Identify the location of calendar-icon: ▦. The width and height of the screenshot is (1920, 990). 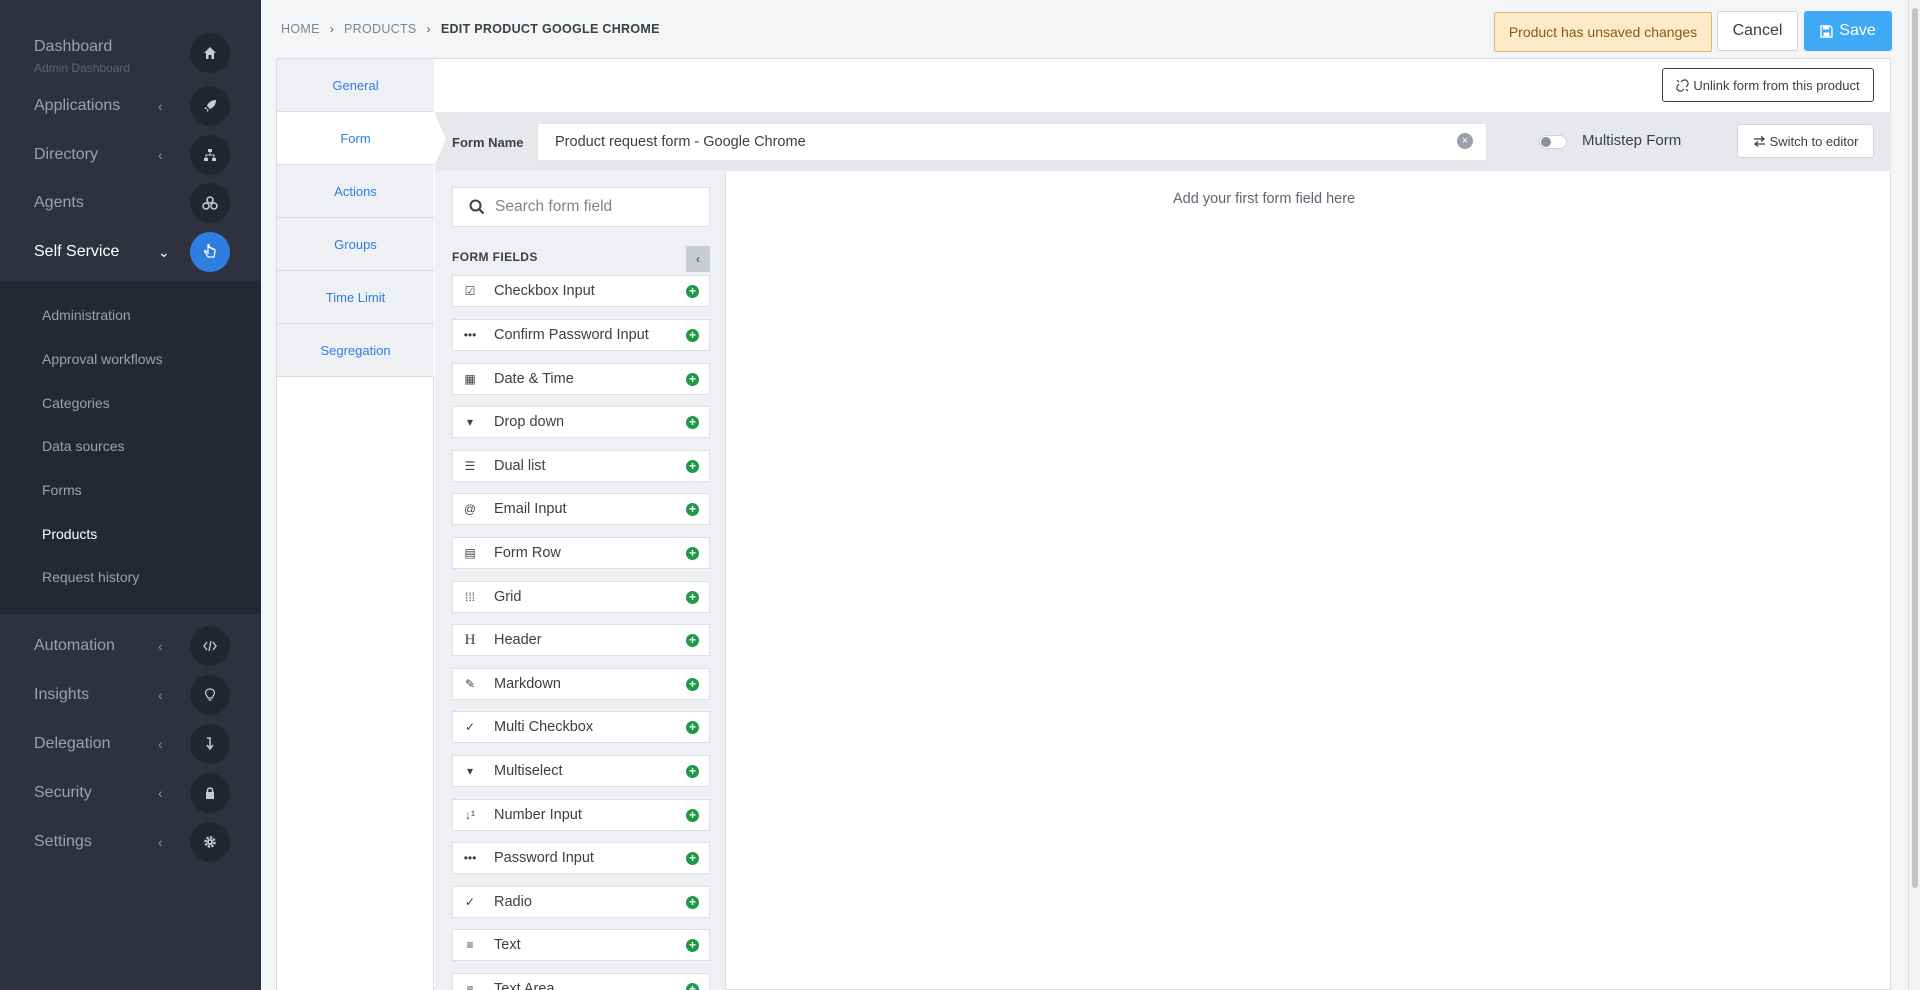
(470, 379).